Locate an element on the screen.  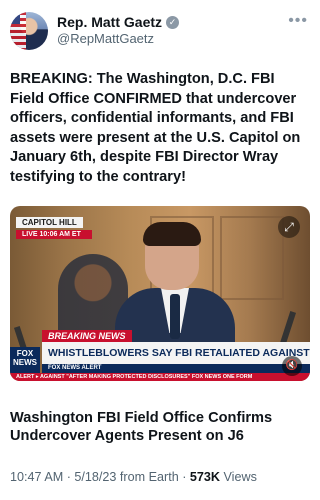
live-time: LIVE 10:06 AM ET is located at coordinates (54, 234).